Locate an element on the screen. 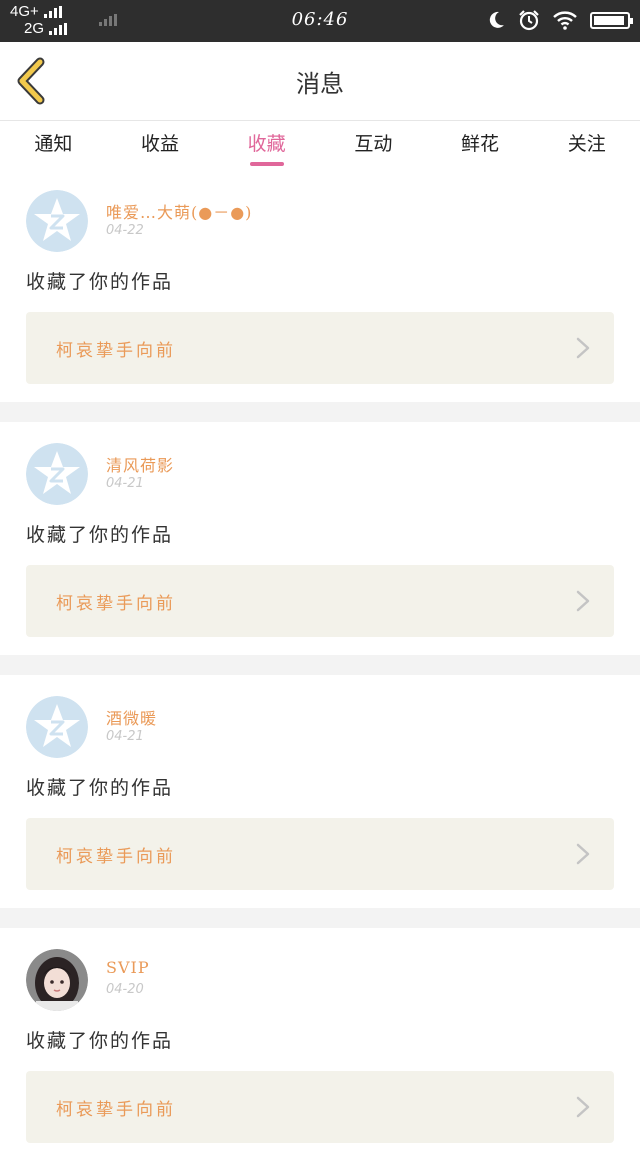 The width and height of the screenshot is (640, 1161). battery-level is located at coordinates (609, 20).